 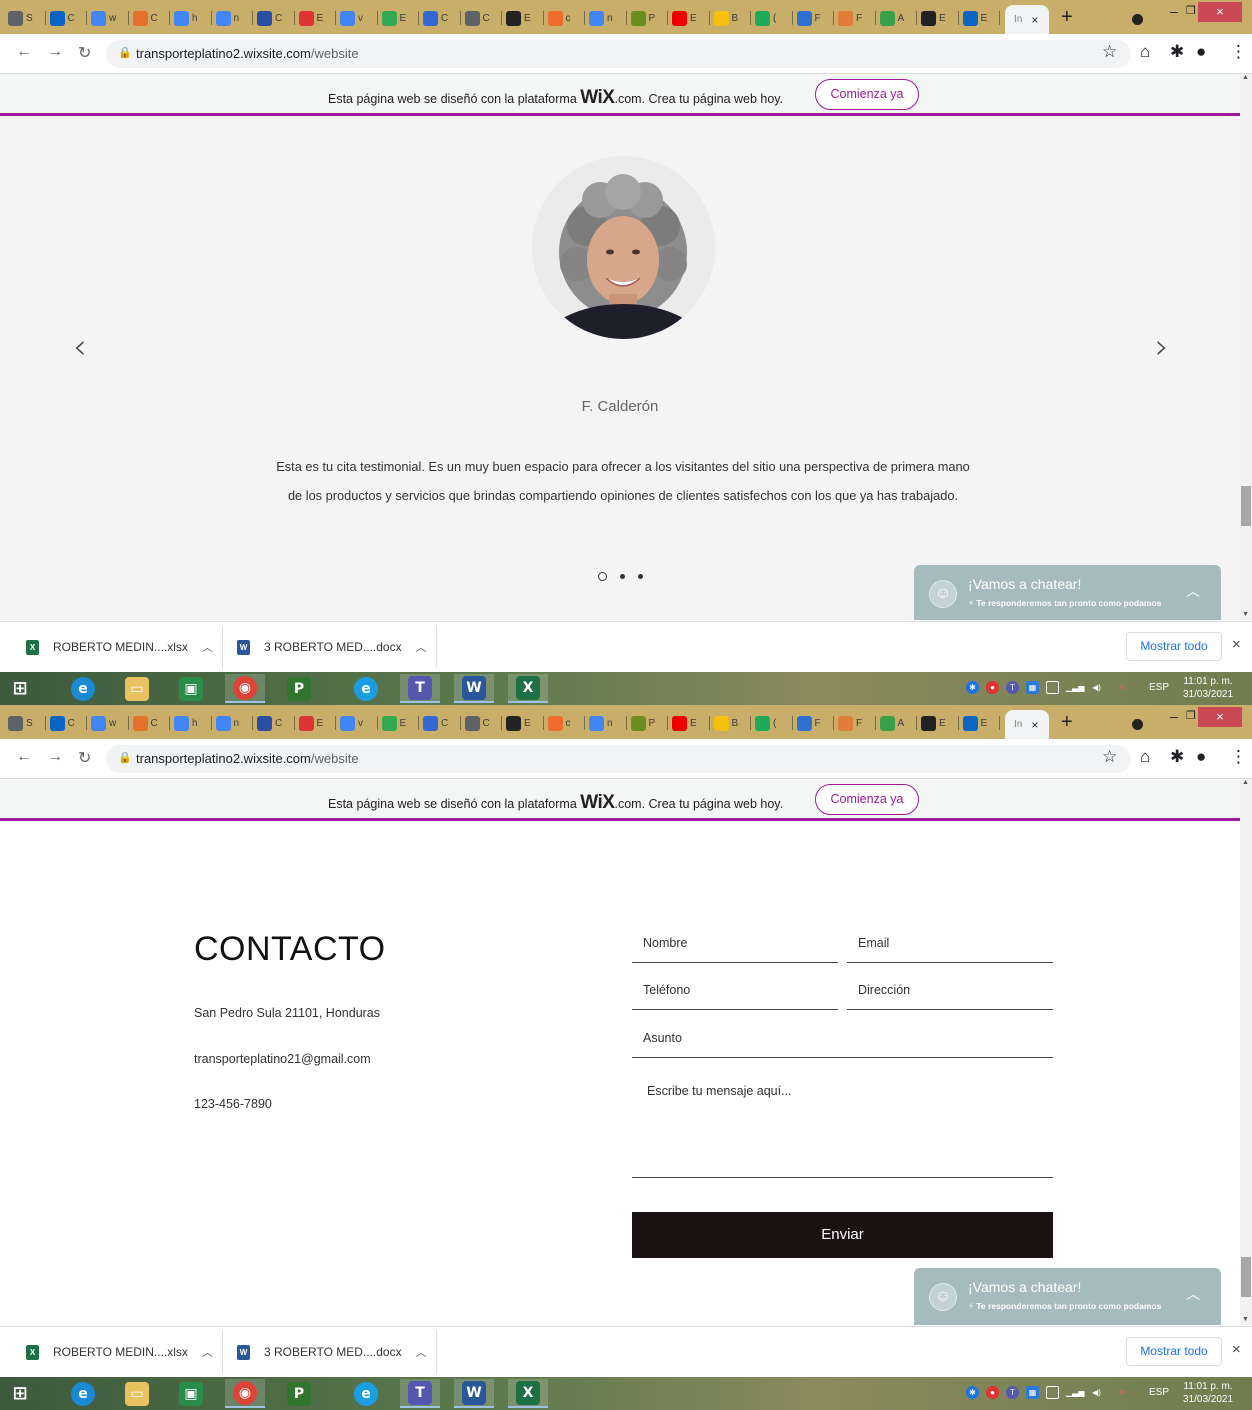 I want to click on close-window-button: ×, so click(x=1220, y=12).